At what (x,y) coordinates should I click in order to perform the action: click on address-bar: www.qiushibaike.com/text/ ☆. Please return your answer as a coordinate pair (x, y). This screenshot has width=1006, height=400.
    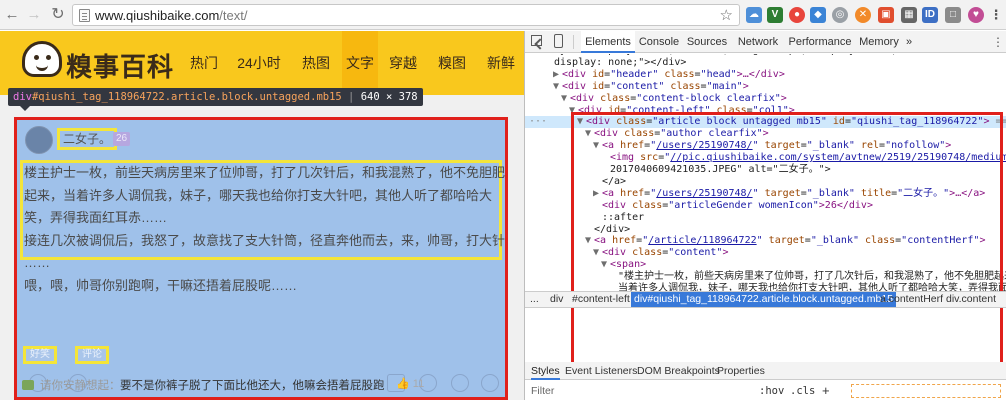
    Looking at the image, I should click on (406, 15).